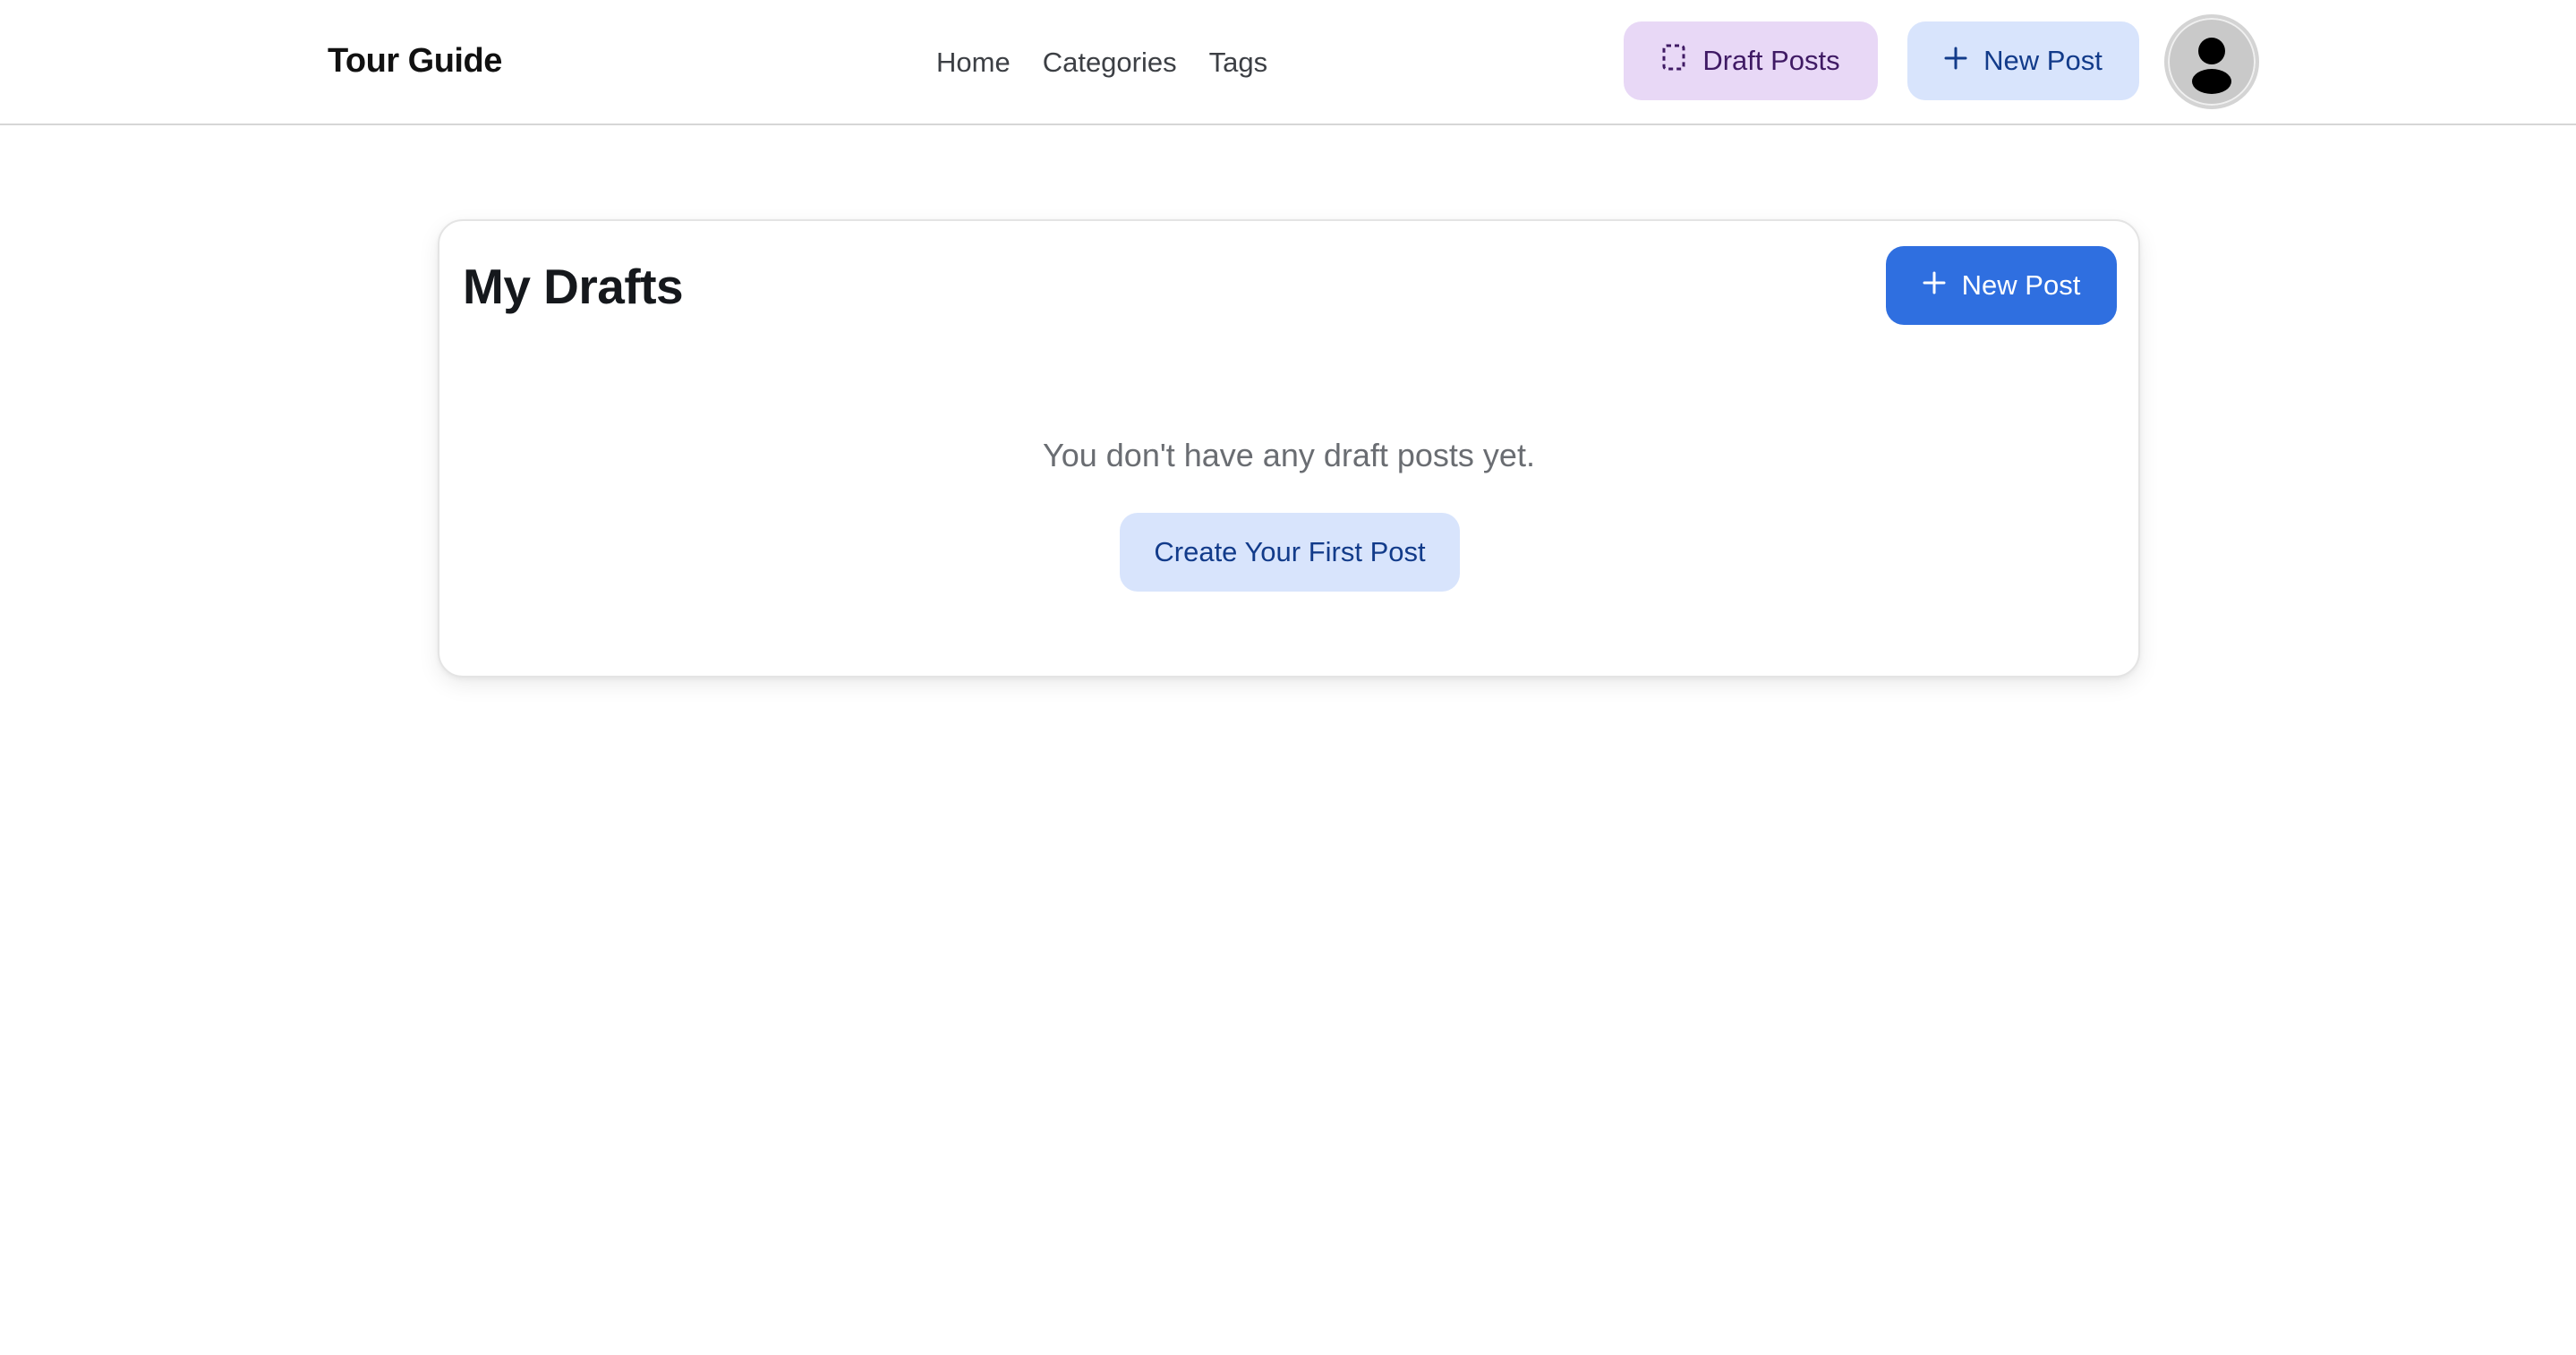 The width and height of the screenshot is (2576, 1355). Describe the element at coordinates (1289, 455) in the screenshot. I see `empty-state-message: You don't have any draft posts yet.` at that location.